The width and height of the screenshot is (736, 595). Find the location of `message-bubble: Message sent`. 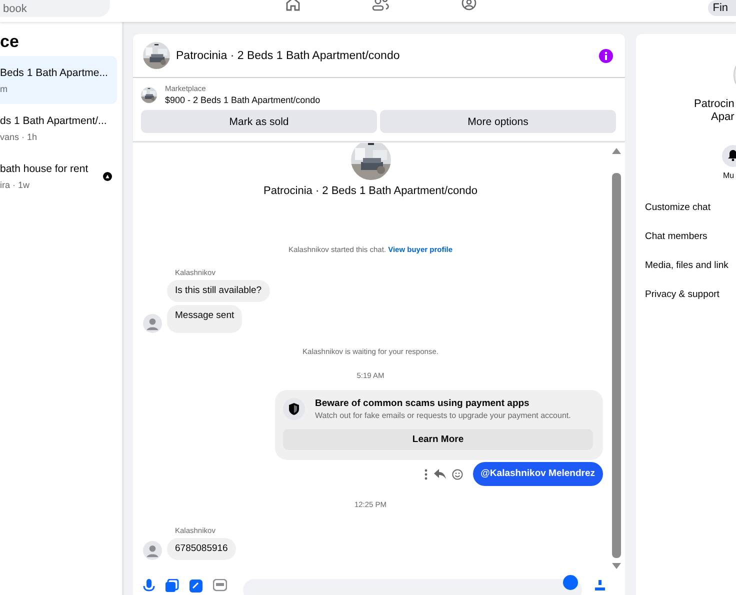

message-bubble: Message sent is located at coordinates (204, 319).